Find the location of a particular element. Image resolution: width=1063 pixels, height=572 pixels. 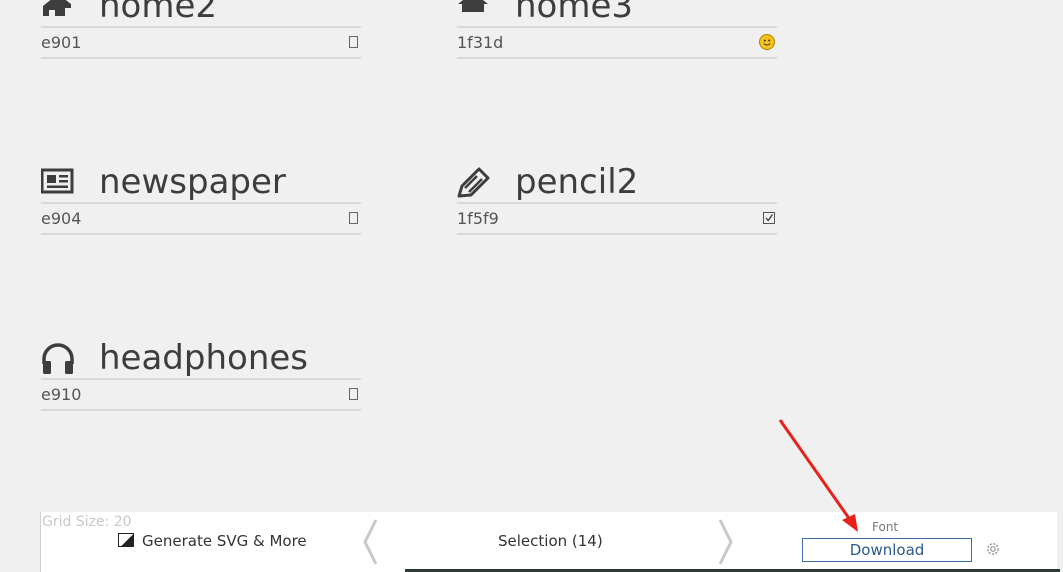

glyph-name: headphones is located at coordinates (203, 358).